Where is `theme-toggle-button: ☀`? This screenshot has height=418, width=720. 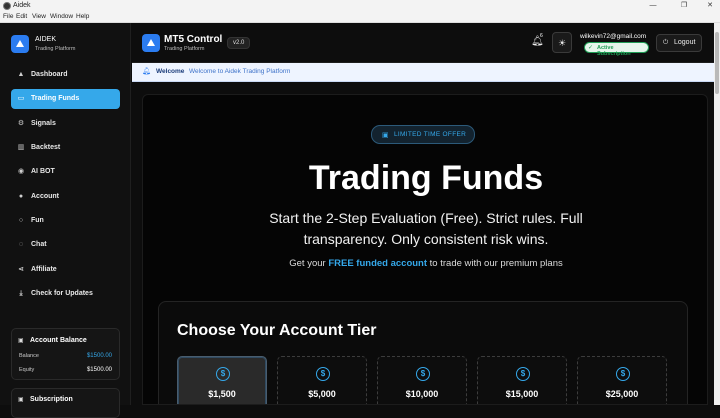
theme-toggle-button: ☀ is located at coordinates (562, 42).